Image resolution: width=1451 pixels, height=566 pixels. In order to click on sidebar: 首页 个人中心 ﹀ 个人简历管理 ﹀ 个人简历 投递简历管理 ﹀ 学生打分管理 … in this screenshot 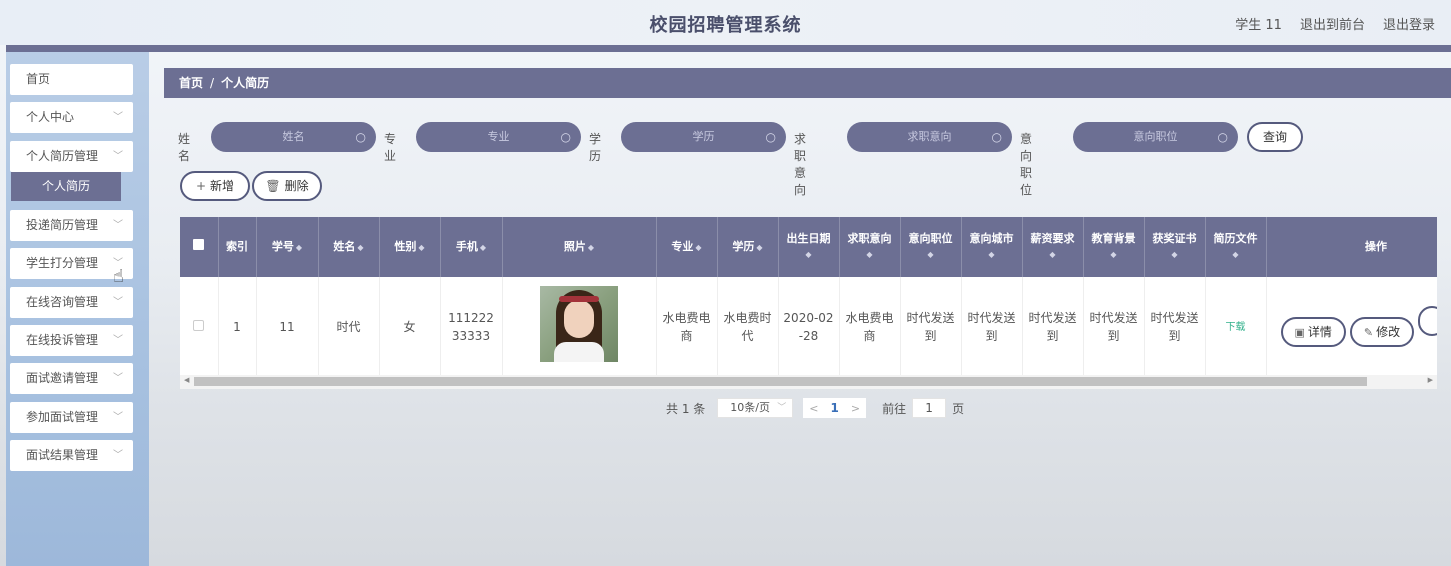, I will do `click(77, 309)`.